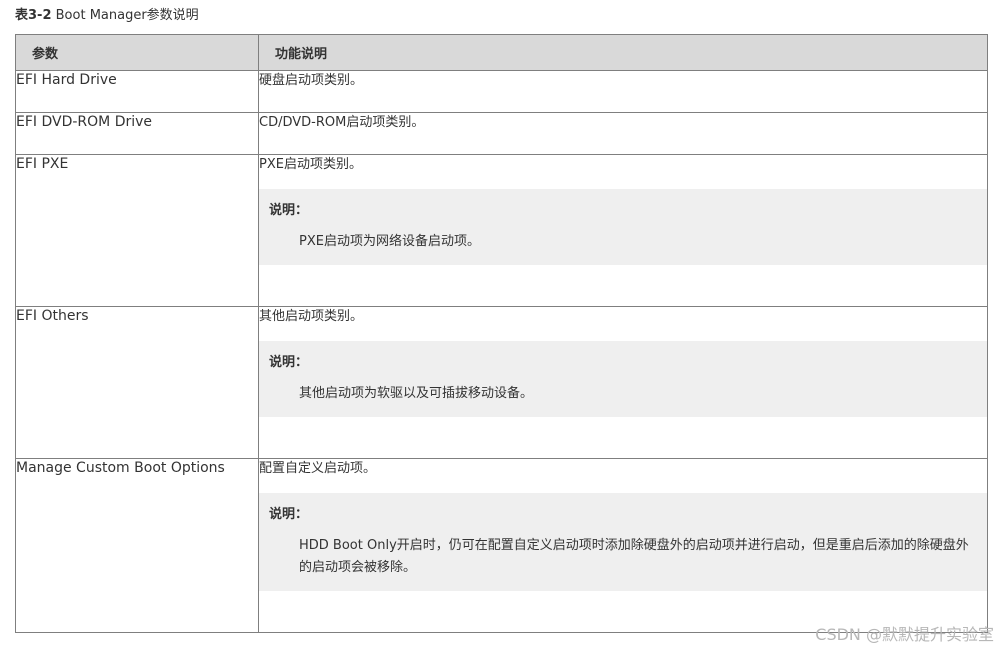 Image resolution: width=998 pixels, height=649 pixels. Describe the element at coordinates (904, 634) in the screenshot. I see `watermark: CSDN @默默提升实验室` at that location.